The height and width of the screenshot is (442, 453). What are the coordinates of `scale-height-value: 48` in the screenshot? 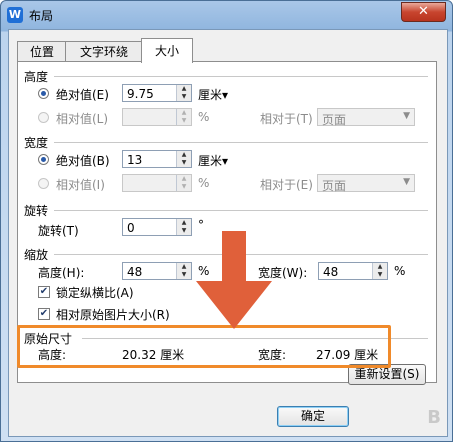 It's located at (135, 272).